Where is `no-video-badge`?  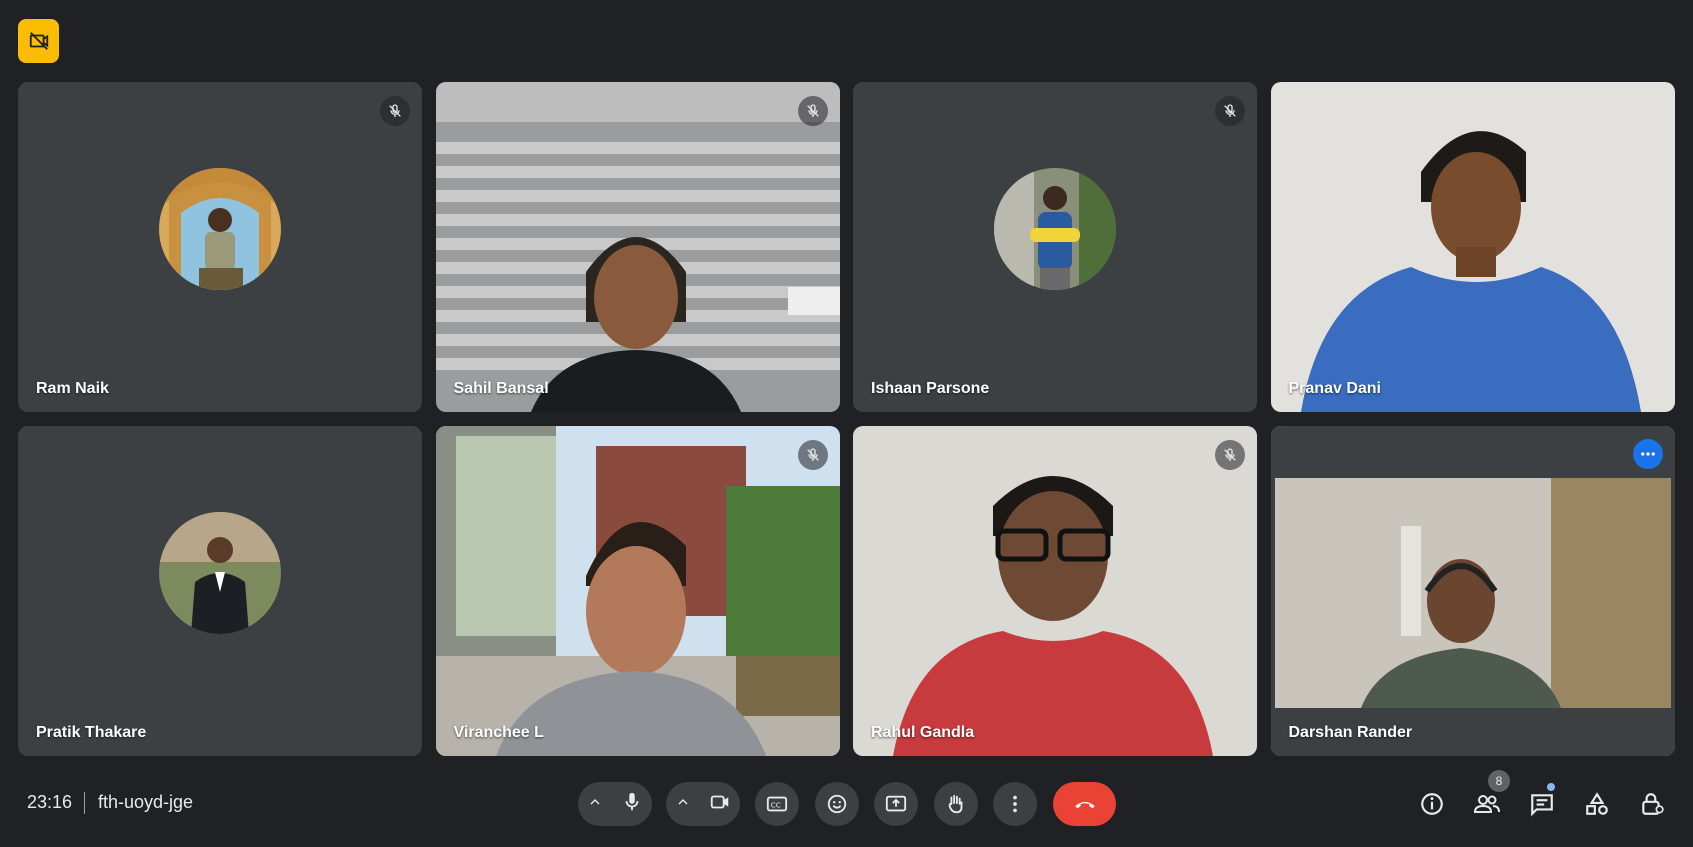
no-video-badge is located at coordinates (38, 41).